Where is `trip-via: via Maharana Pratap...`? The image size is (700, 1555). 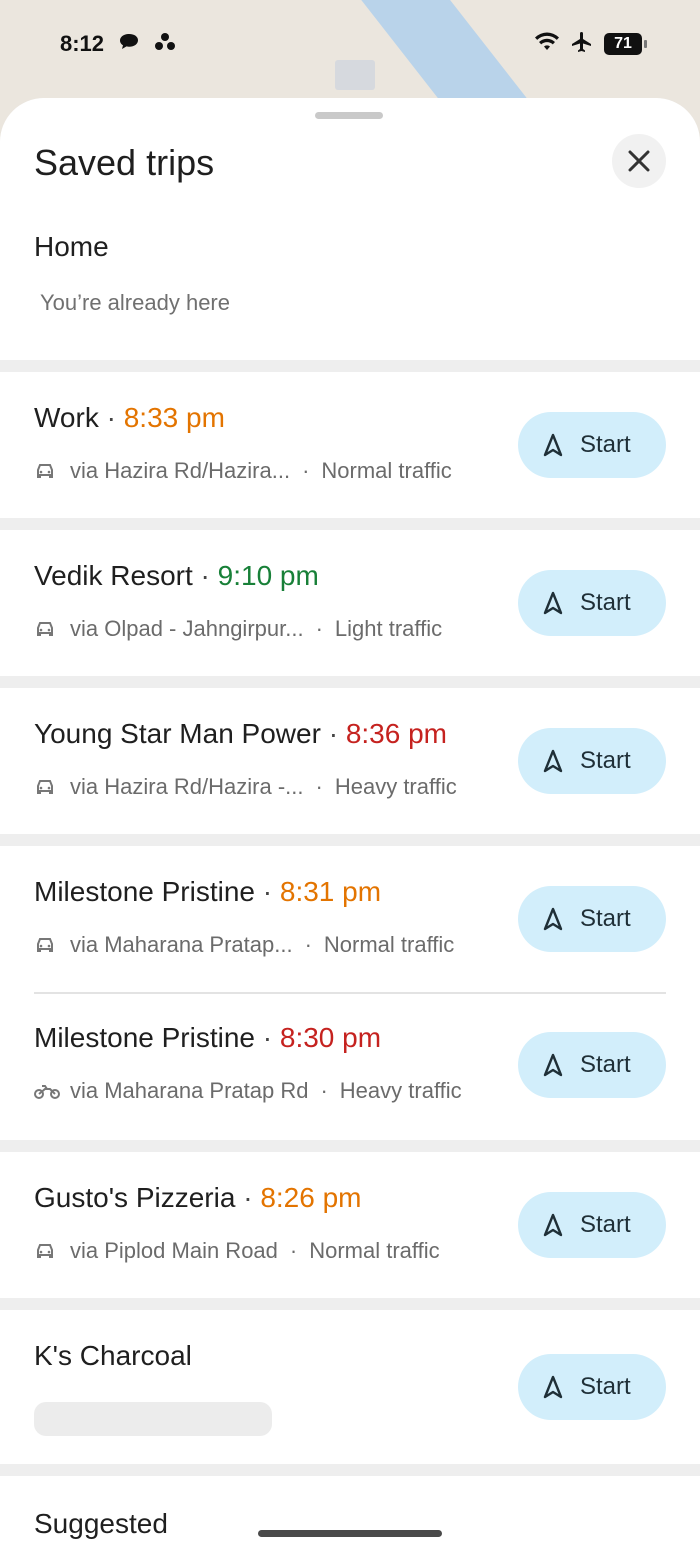 trip-via: via Maharana Pratap... is located at coordinates (181, 944).